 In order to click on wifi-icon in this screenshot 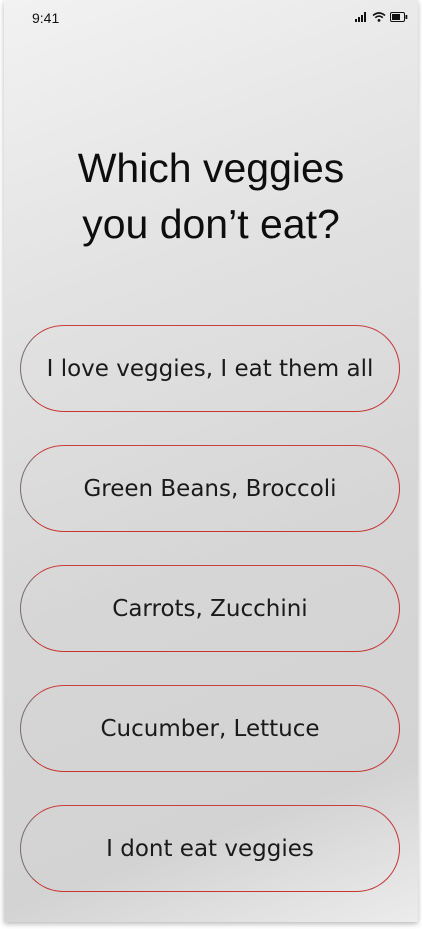, I will do `click(379, 16)`.